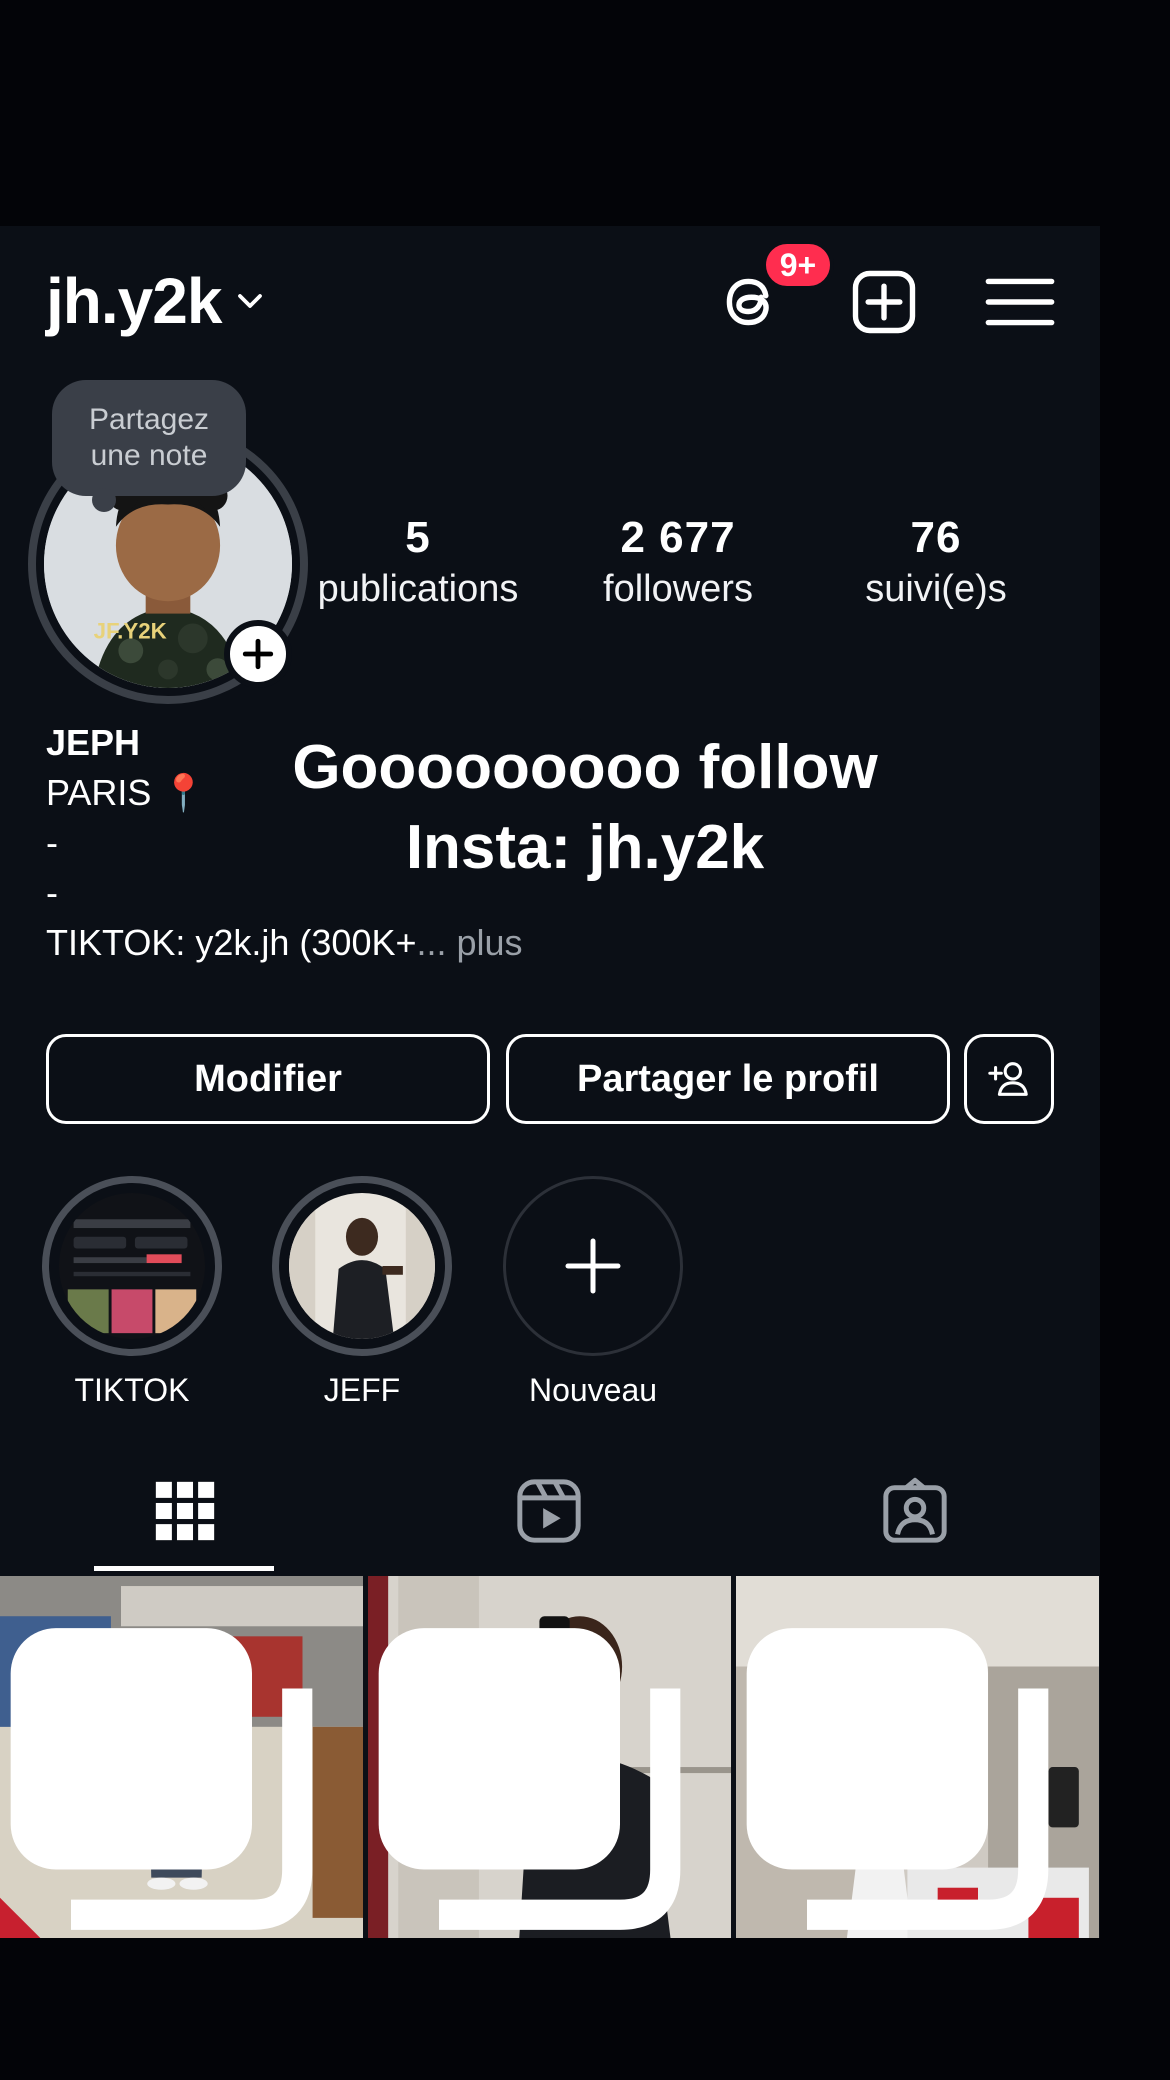  What do you see at coordinates (798, 265) in the screenshot?
I see `notification-badge: 9+` at bounding box center [798, 265].